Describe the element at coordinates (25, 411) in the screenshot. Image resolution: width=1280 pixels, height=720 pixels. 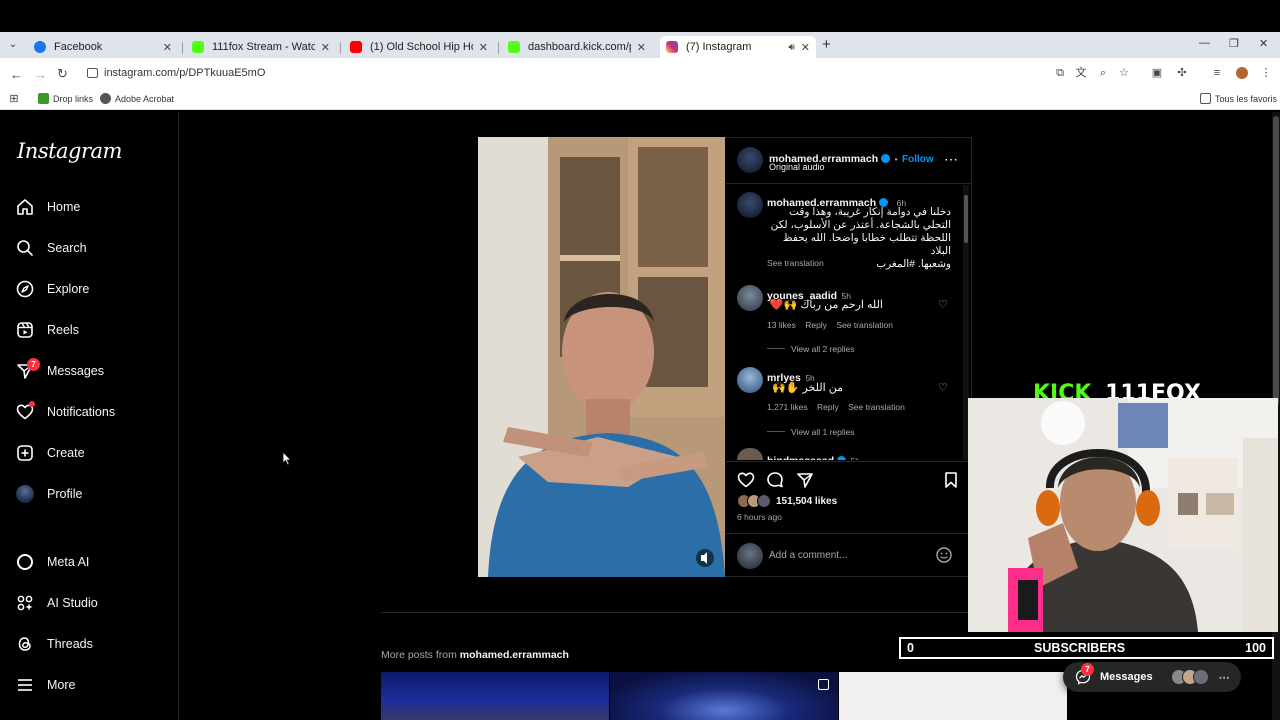
I see `heart-icon` at that location.